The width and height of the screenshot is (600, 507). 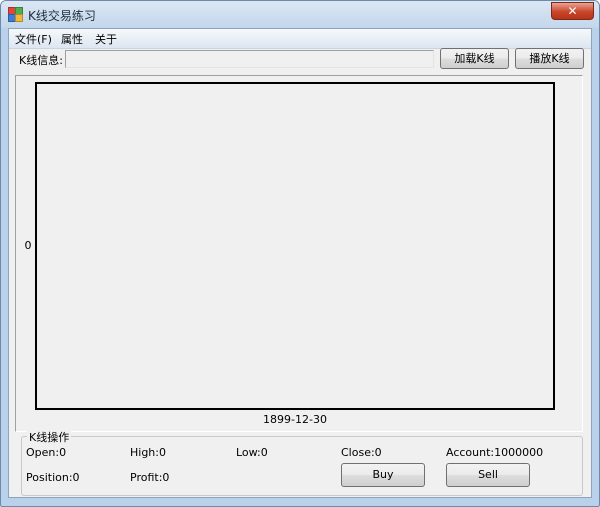 What do you see at coordinates (33, 39) in the screenshot?
I see `menu-file: 文件(F)` at bounding box center [33, 39].